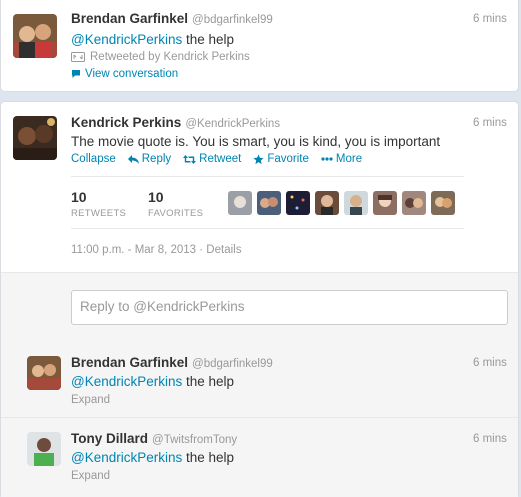  I want to click on author-name: Kendrick Perkins @KendrickPerkins, so click(175, 122).